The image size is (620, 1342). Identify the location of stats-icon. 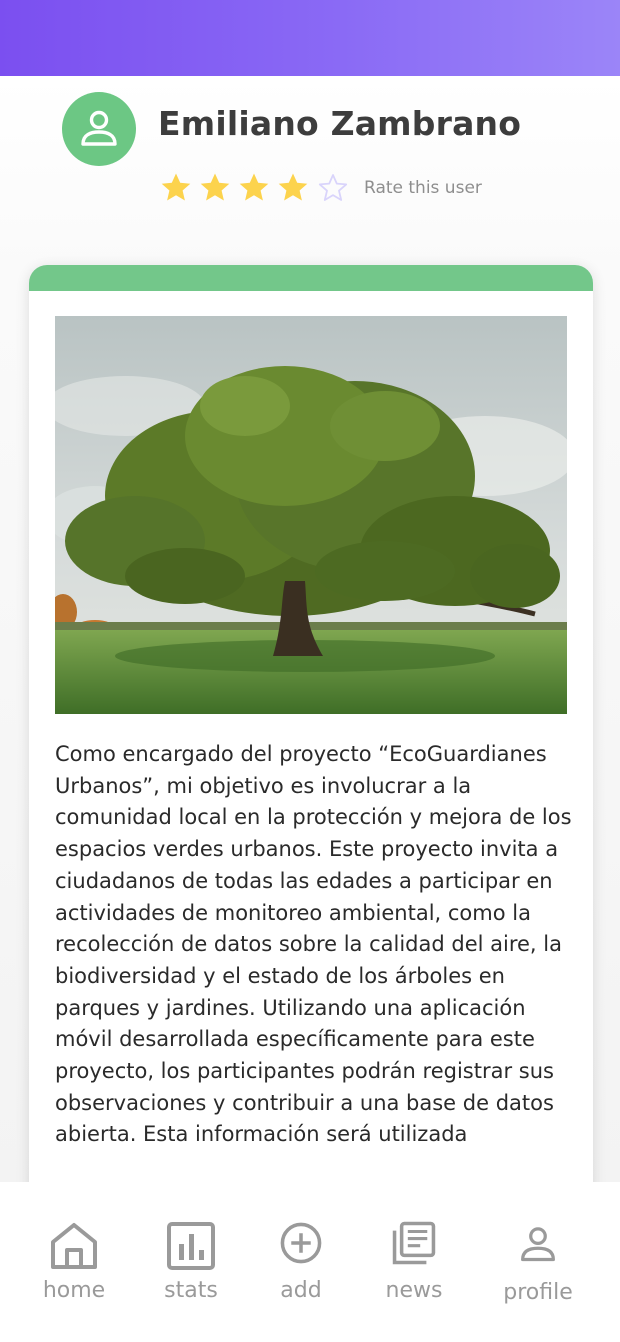
(191, 1246).